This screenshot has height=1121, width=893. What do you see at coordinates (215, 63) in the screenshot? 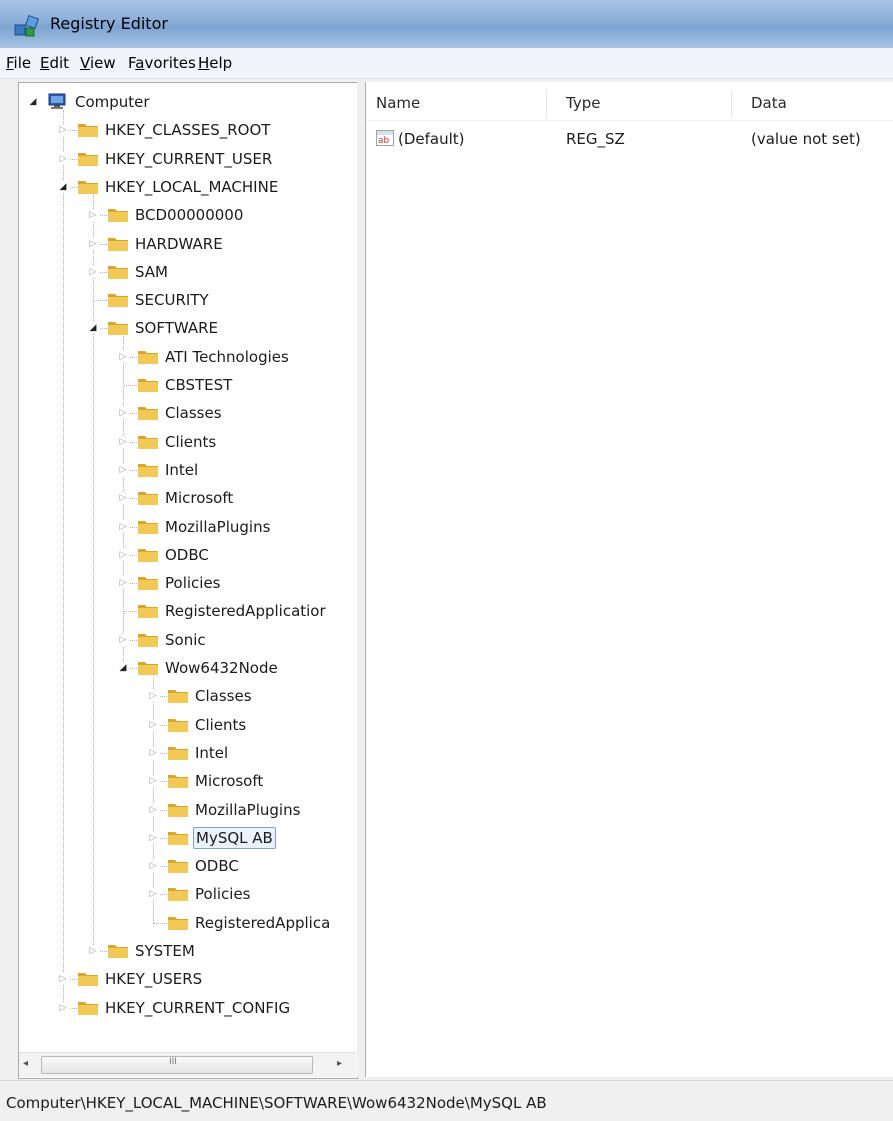
I see `menu-Help: Help` at bounding box center [215, 63].